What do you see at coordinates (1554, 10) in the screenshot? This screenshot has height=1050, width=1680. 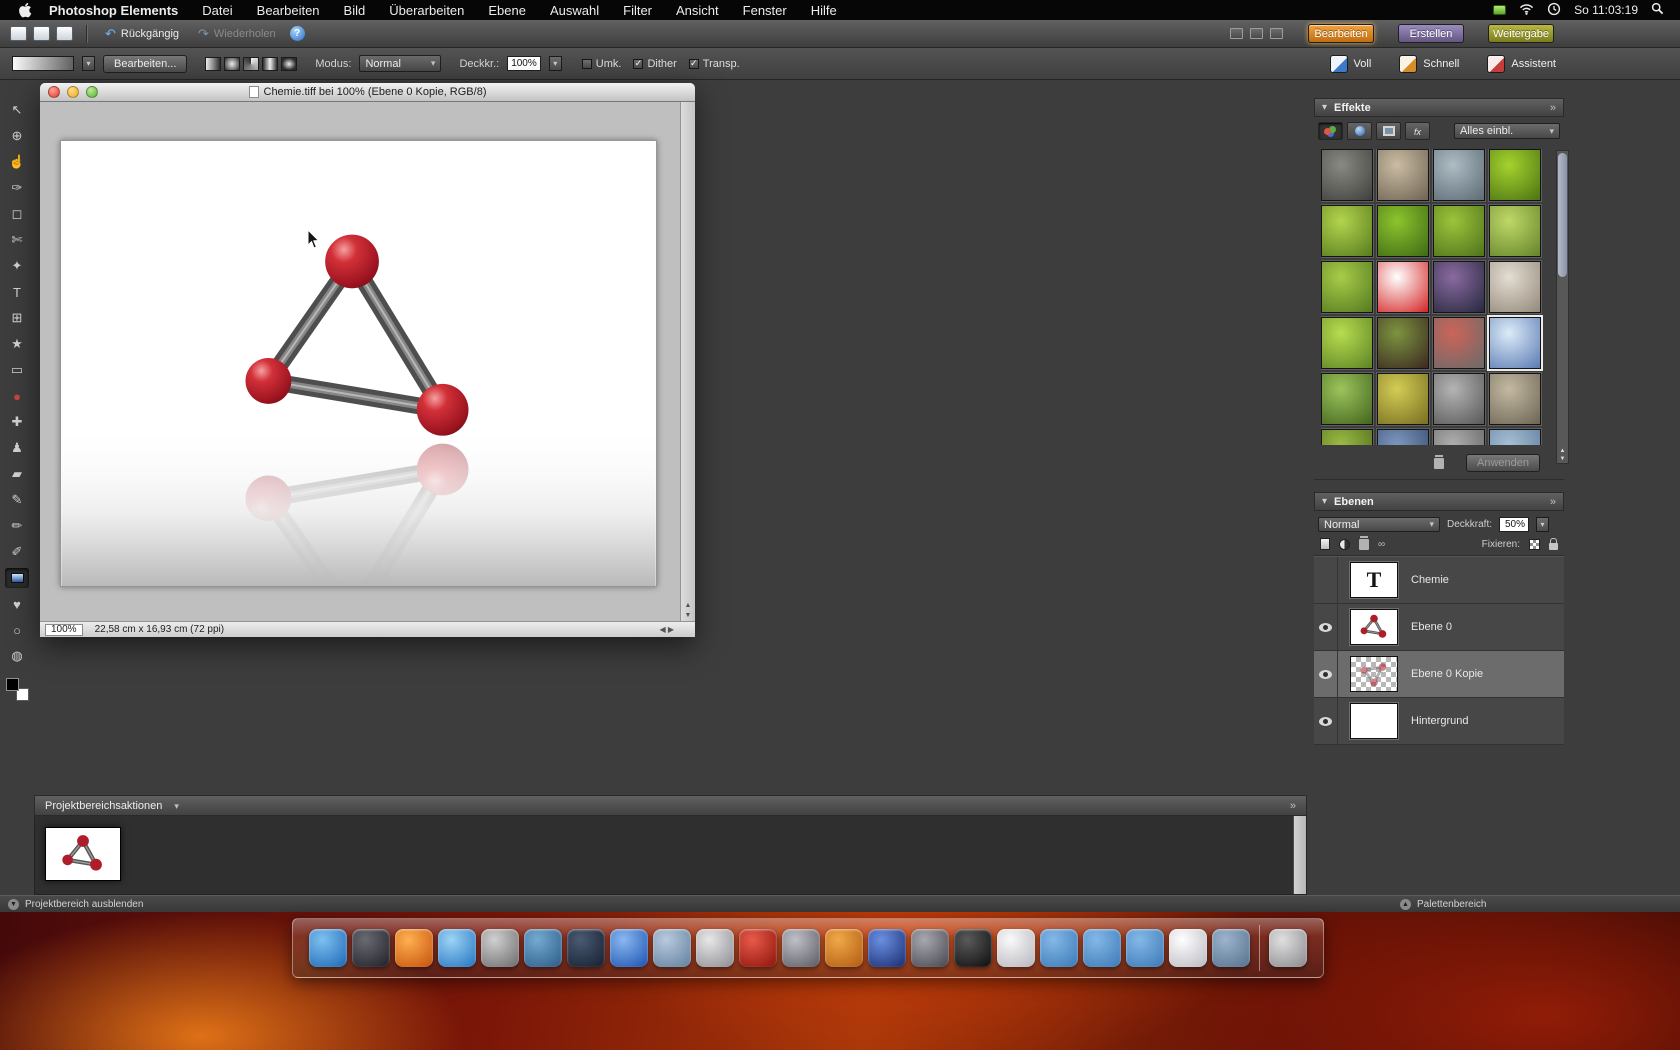 I see `time-machine-icon` at bounding box center [1554, 10].